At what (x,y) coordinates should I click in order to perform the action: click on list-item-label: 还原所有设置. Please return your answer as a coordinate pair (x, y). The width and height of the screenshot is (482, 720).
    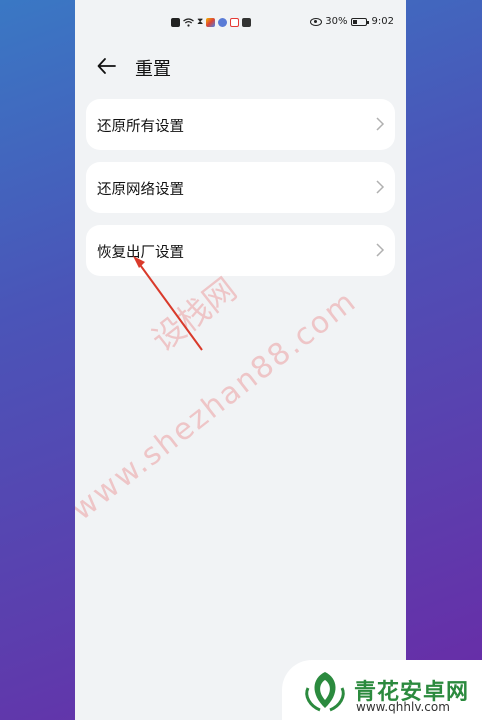
    Looking at the image, I should click on (140, 127).